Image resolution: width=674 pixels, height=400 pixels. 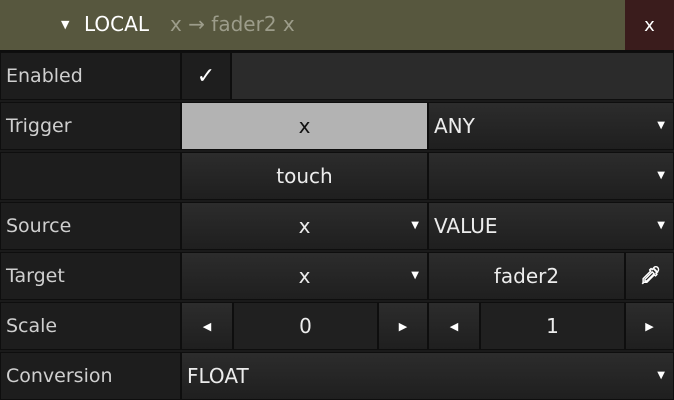 I want to click on close-button: x, so click(x=649, y=25).